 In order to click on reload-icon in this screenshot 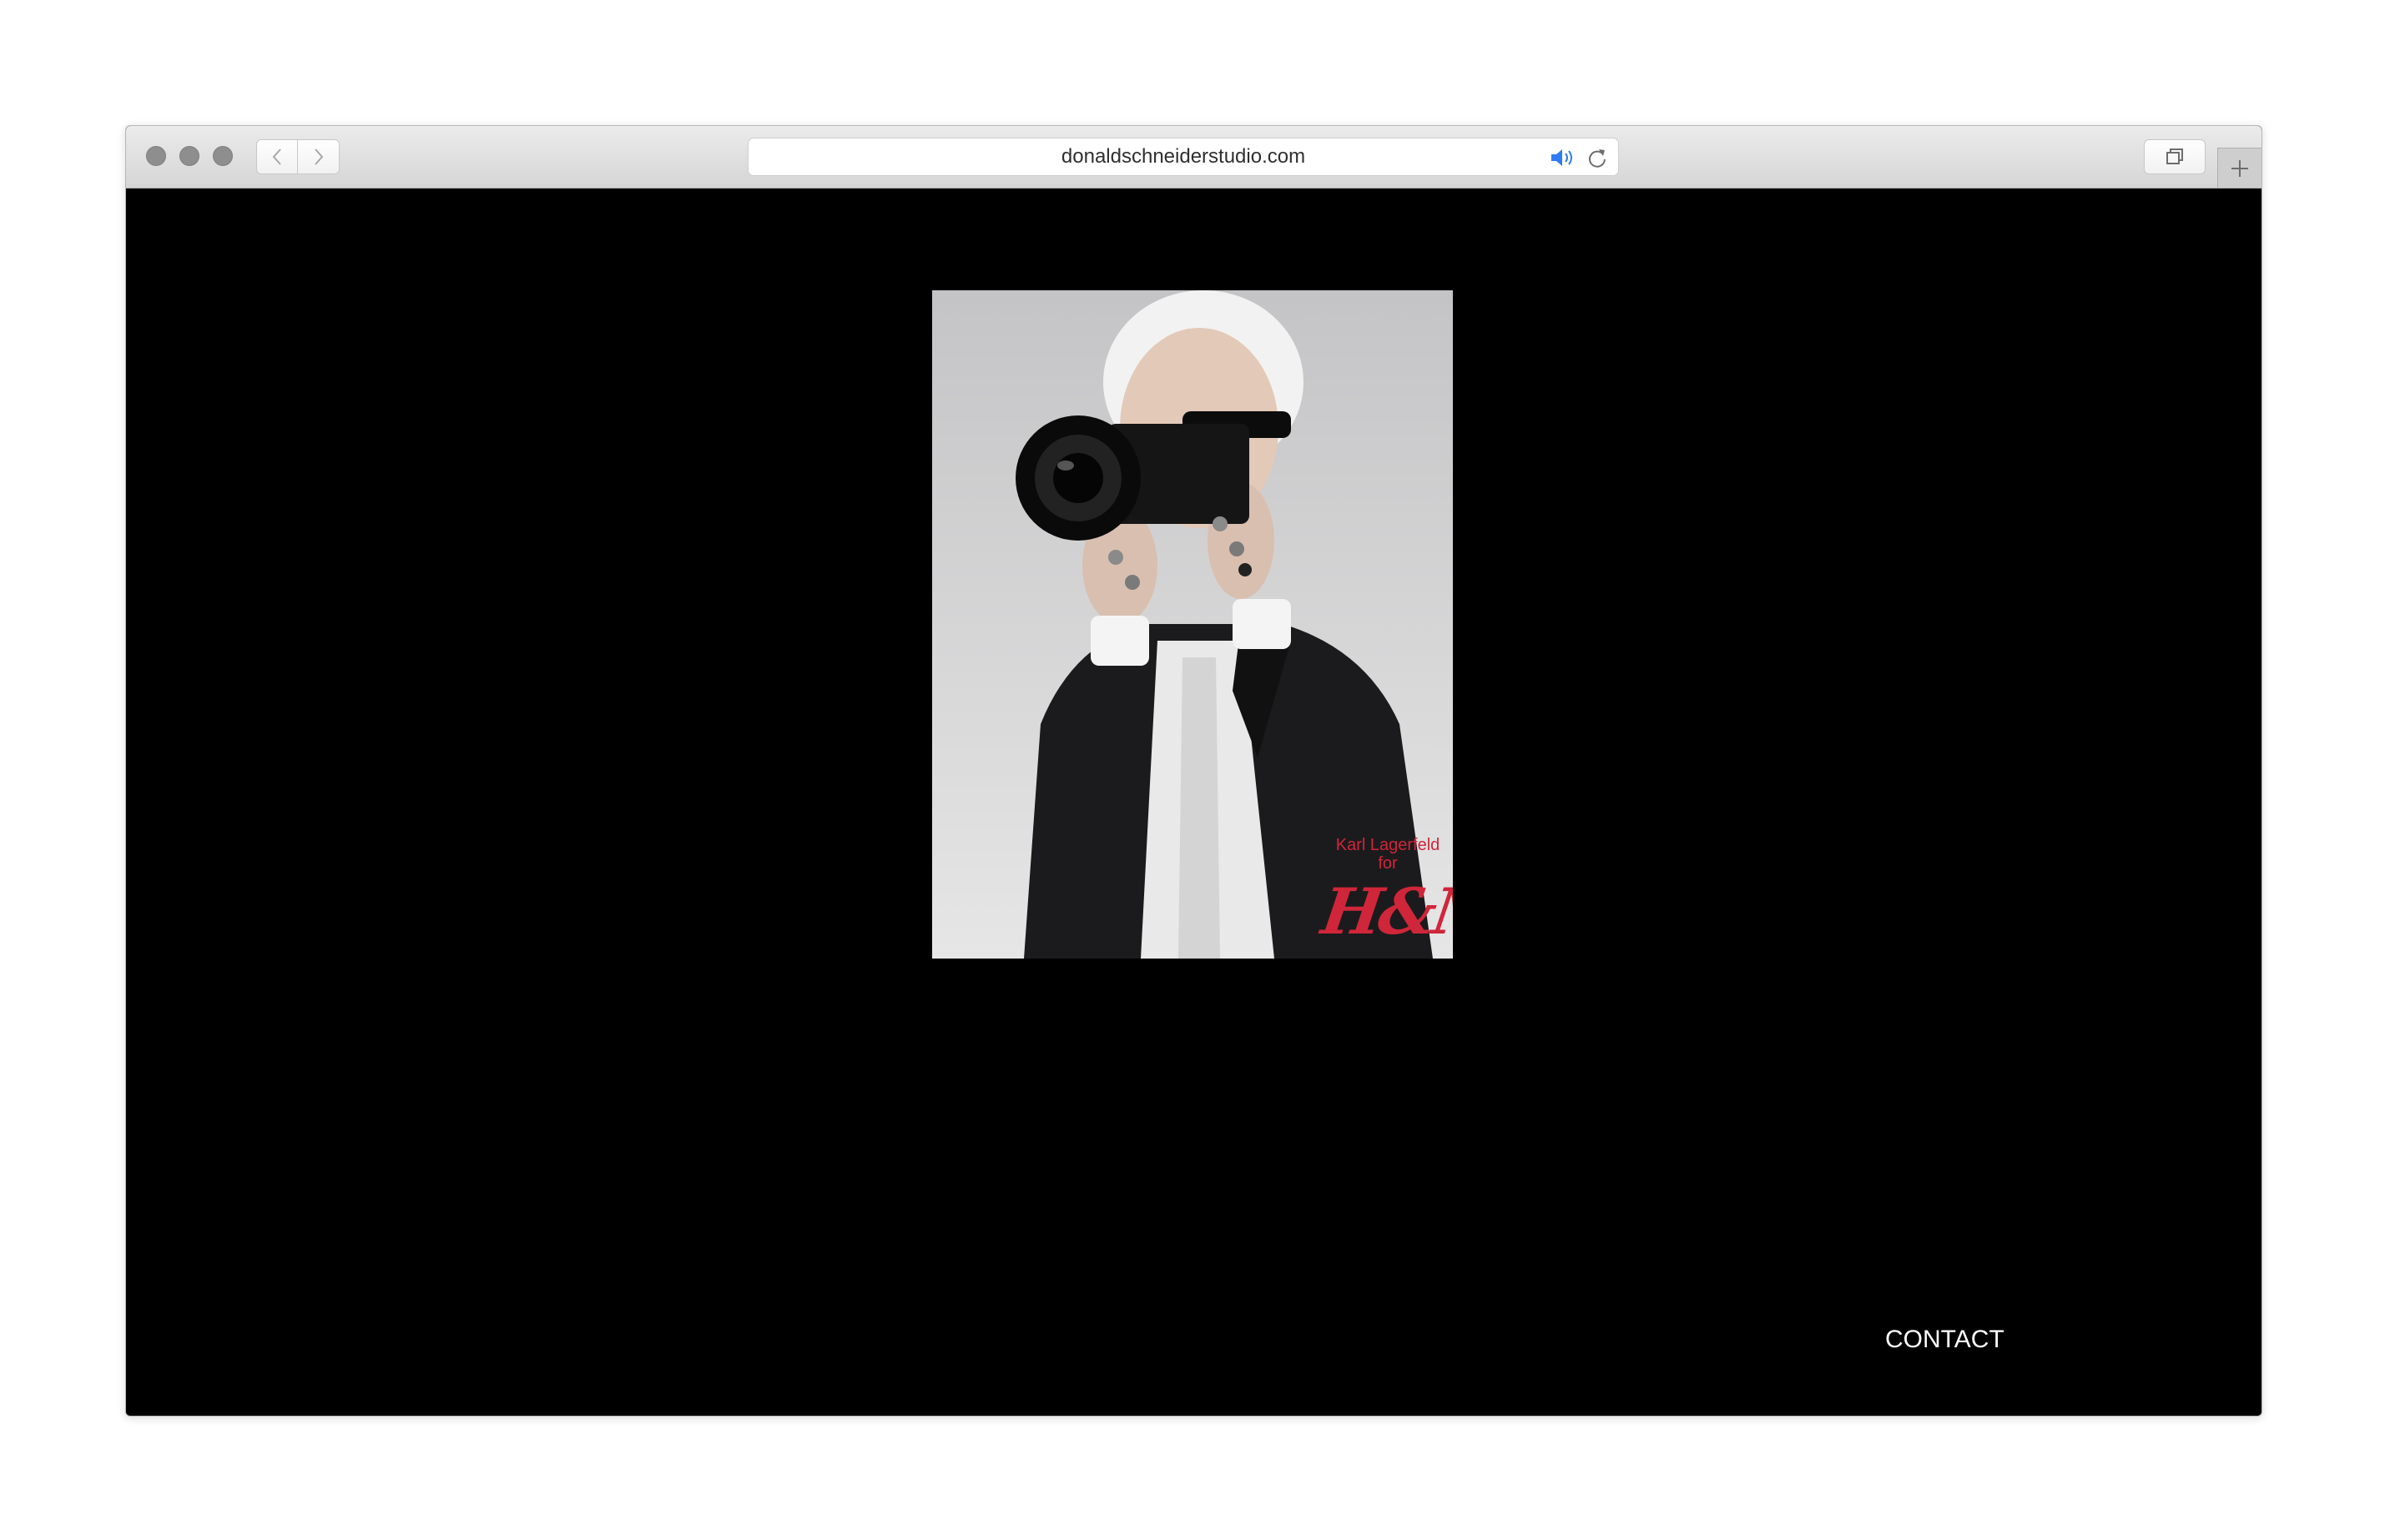, I will do `click(1597, 158)`.